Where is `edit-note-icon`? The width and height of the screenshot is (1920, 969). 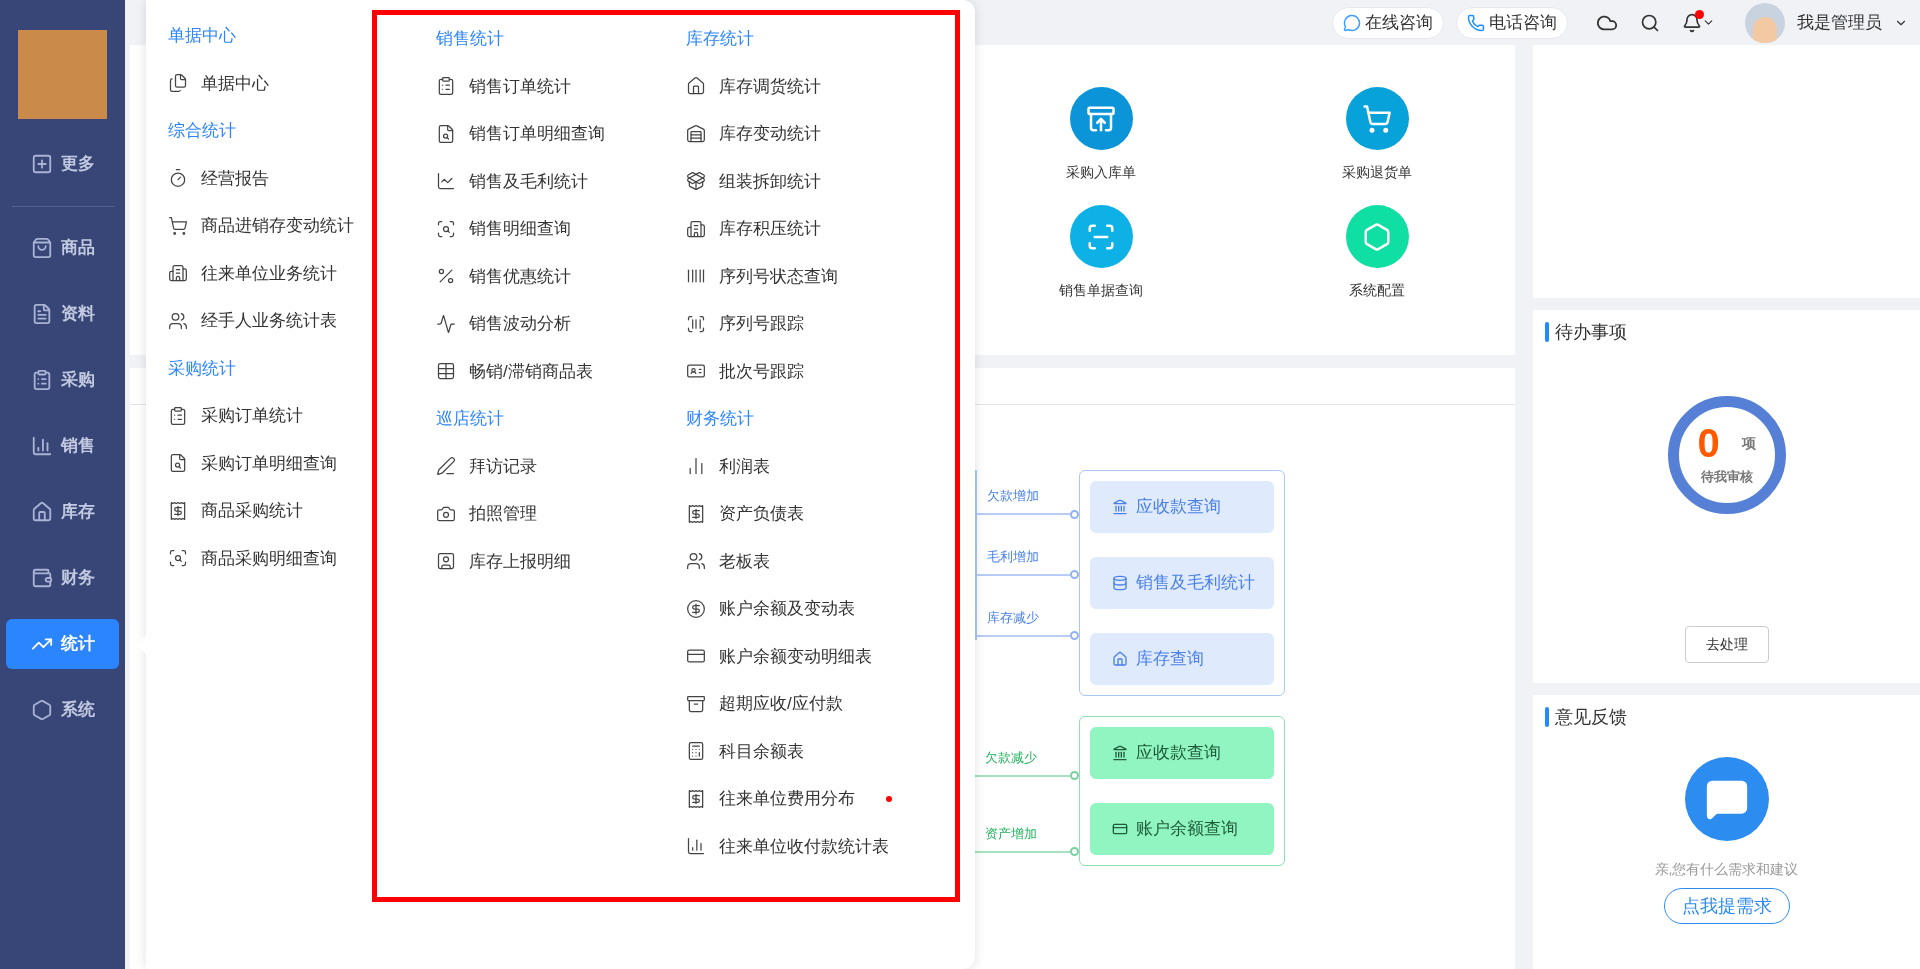 edit-note-icon is located at coordinates (446, 466).